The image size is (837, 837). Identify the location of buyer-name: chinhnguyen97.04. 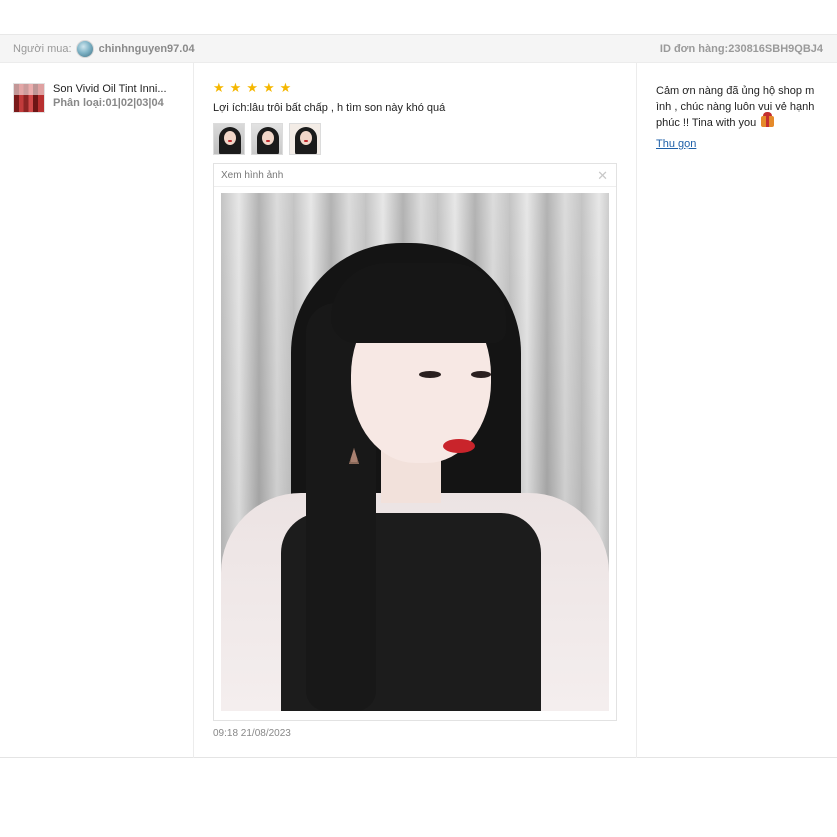
(147, 49).